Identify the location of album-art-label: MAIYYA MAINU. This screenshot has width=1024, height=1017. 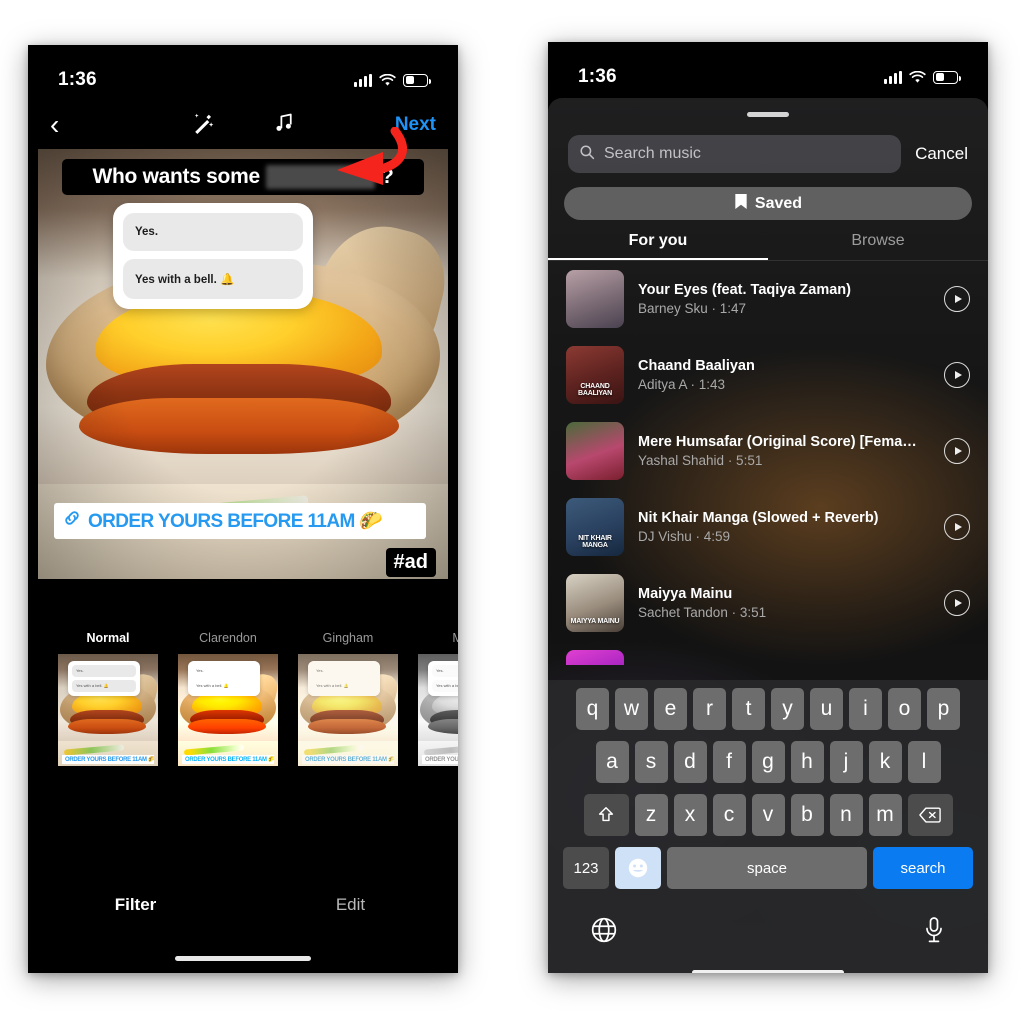
(595, 622).